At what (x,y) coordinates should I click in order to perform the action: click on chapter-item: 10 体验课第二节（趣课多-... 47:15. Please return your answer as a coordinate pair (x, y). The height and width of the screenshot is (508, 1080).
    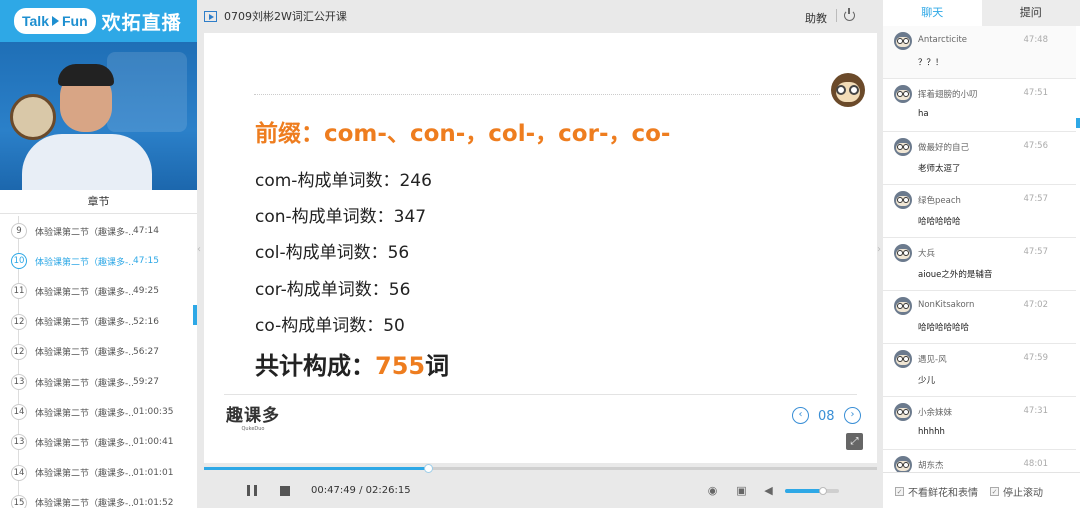
    Looking at the image, I should click on (96, 261).